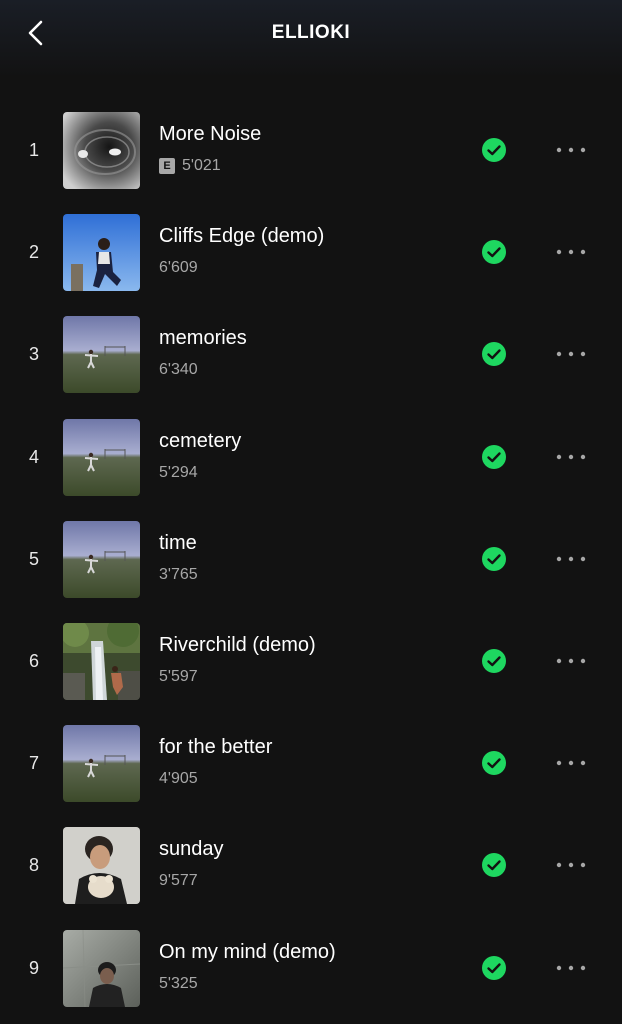 The width and height of the screenshot is (622, 1024). Describe the element at coordinates (311, 354) in the screenshot. I see `track-row: 3 memories 6'340` at that location.